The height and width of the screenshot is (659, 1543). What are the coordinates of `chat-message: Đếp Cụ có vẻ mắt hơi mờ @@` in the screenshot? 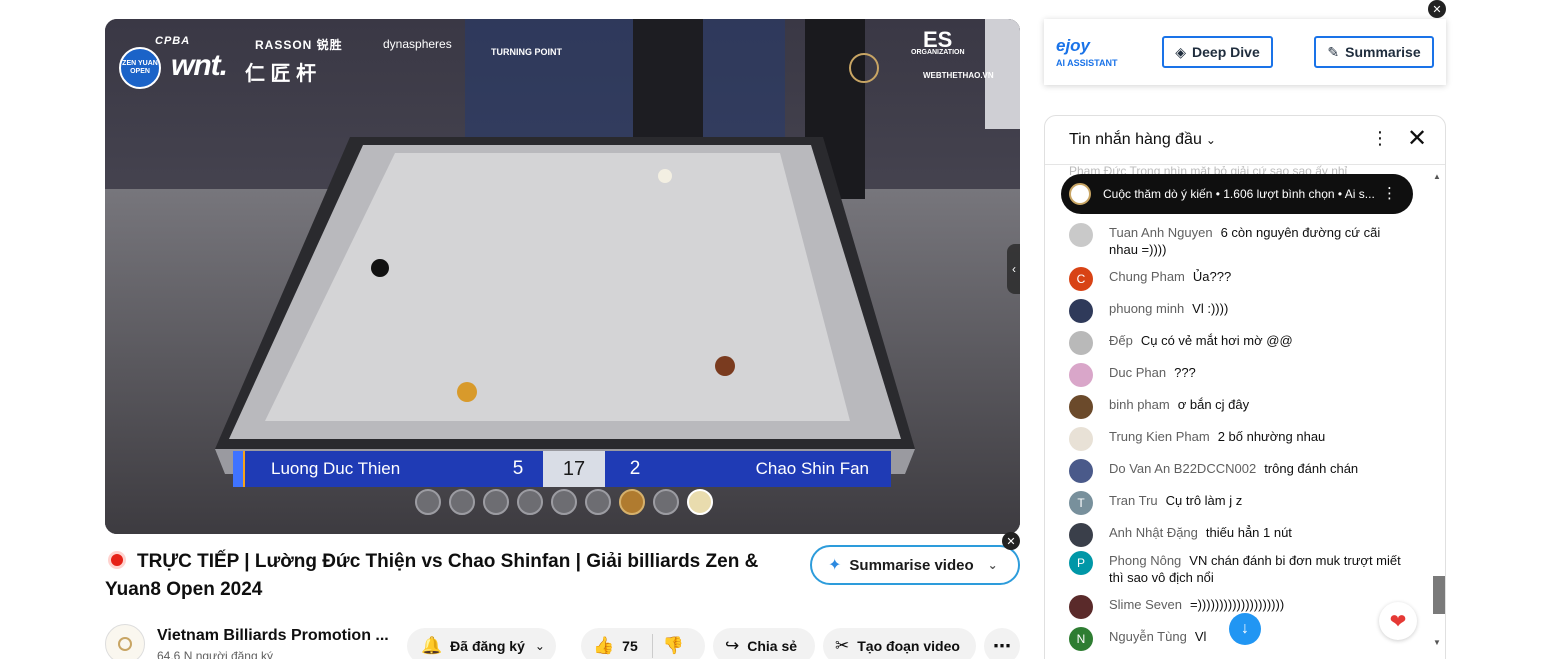 It's located at (1239, 343).